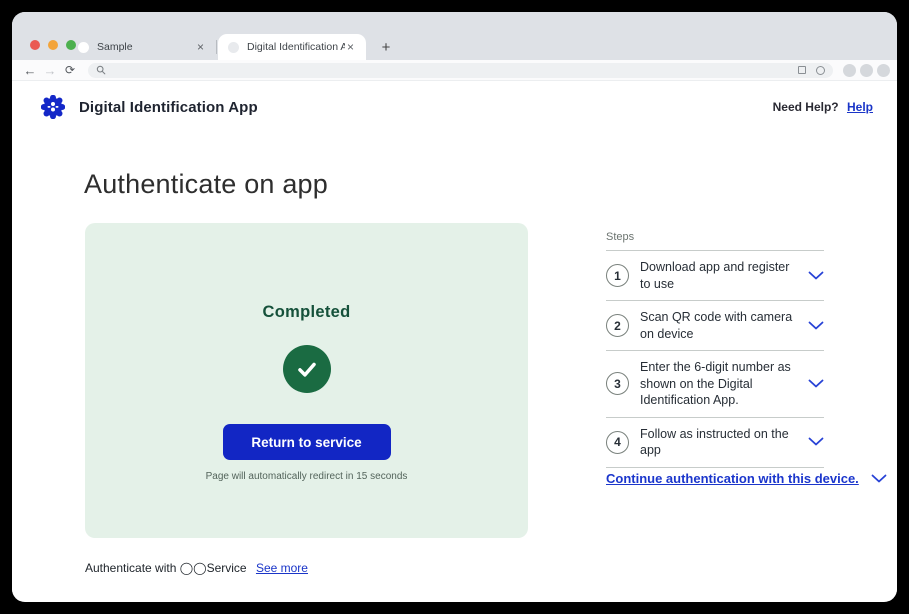 The image size is (909, 614). Describe the element at coordinates (617, 442) in the screenshot. I see `step-number: 4` at that location.